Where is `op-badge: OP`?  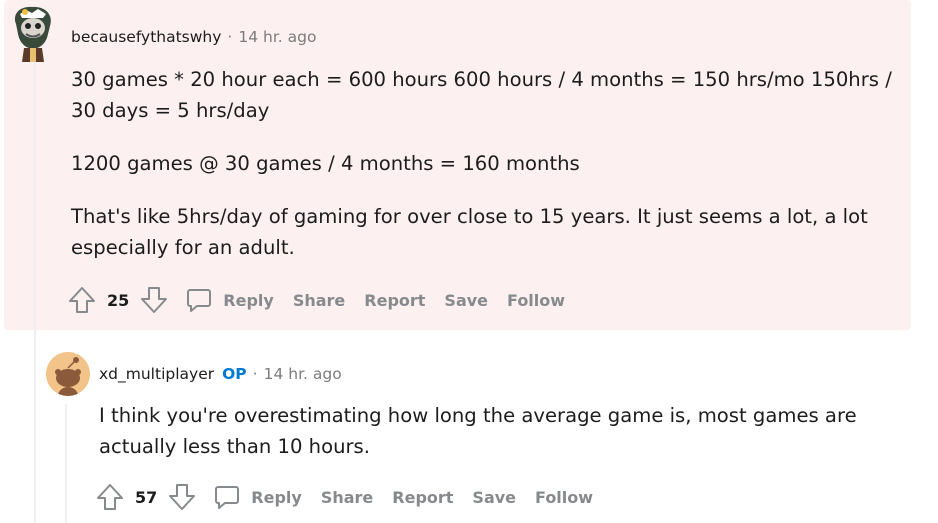 op-badge: OP is located at coordinates (234, 374).